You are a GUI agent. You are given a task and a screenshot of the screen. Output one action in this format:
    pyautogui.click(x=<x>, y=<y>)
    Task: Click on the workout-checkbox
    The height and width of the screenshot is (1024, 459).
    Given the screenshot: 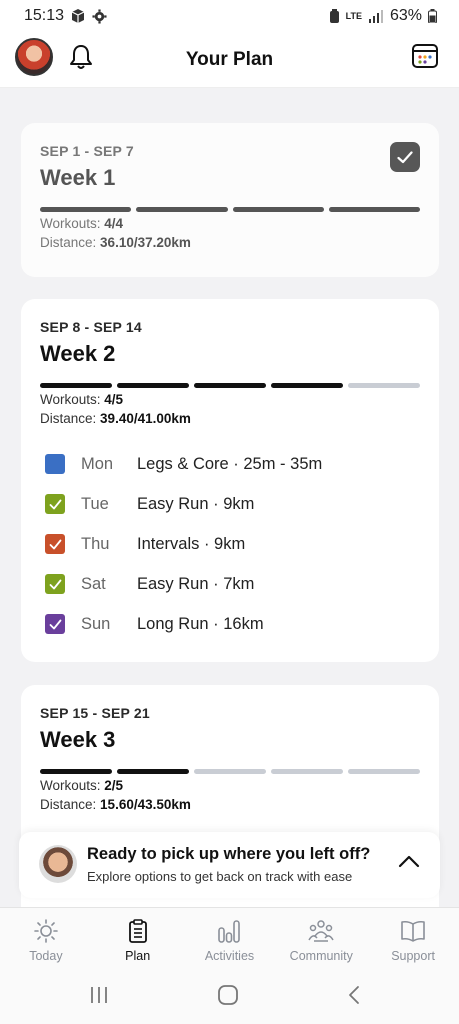 What is the action you would take?
    pyautogui.click(x=55, y=464)
    